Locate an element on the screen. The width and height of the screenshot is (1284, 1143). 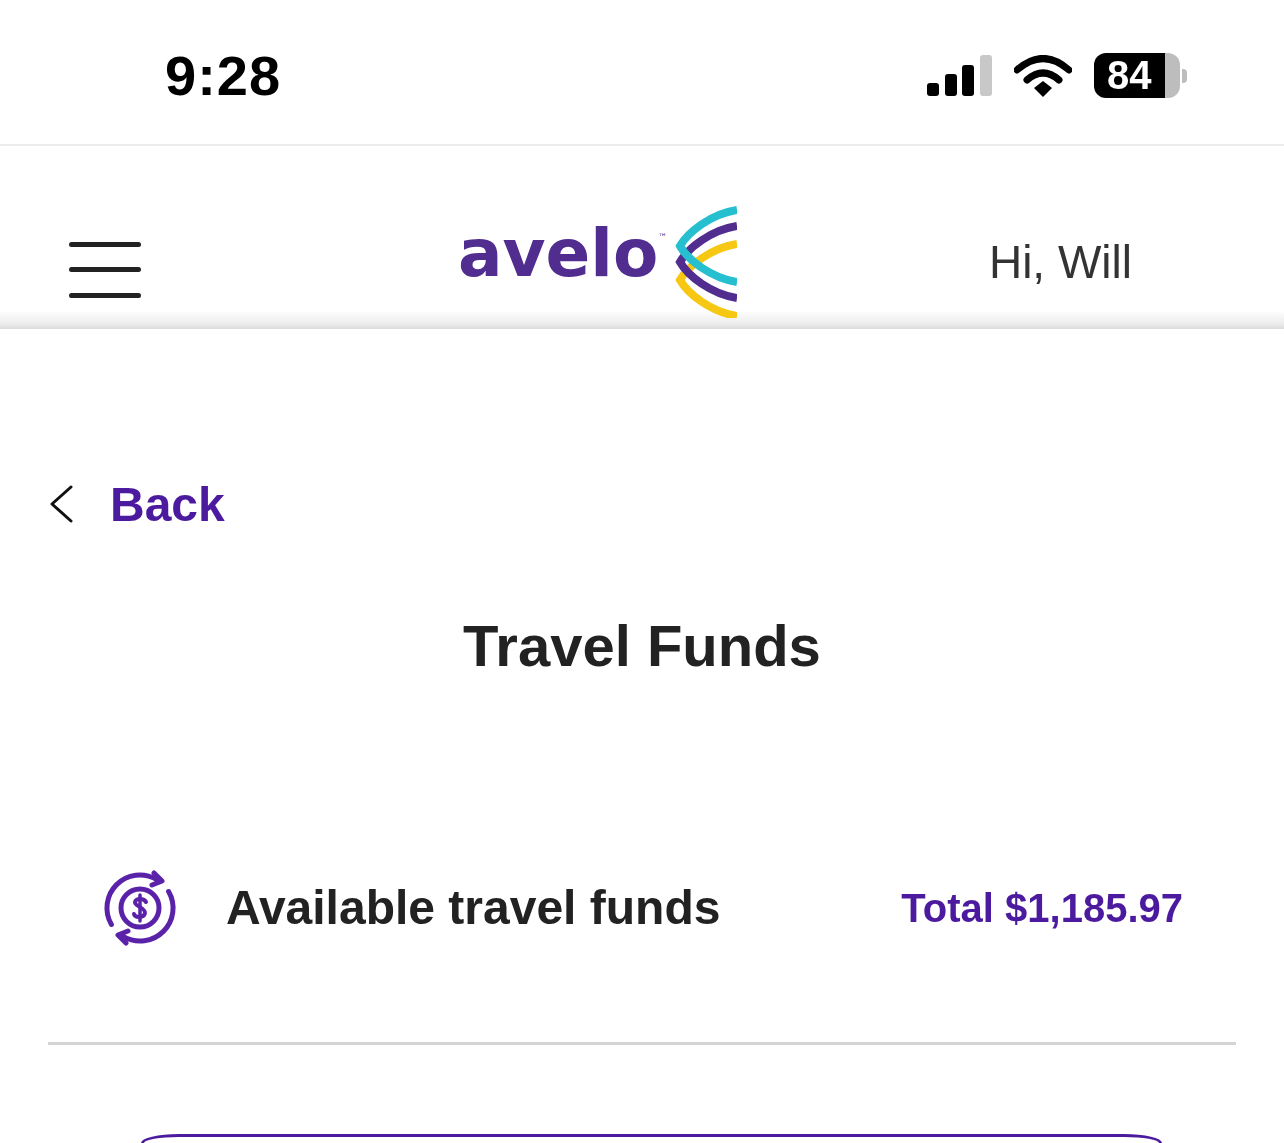
logo-chevrons-icon is located at coordinates (706, 262).